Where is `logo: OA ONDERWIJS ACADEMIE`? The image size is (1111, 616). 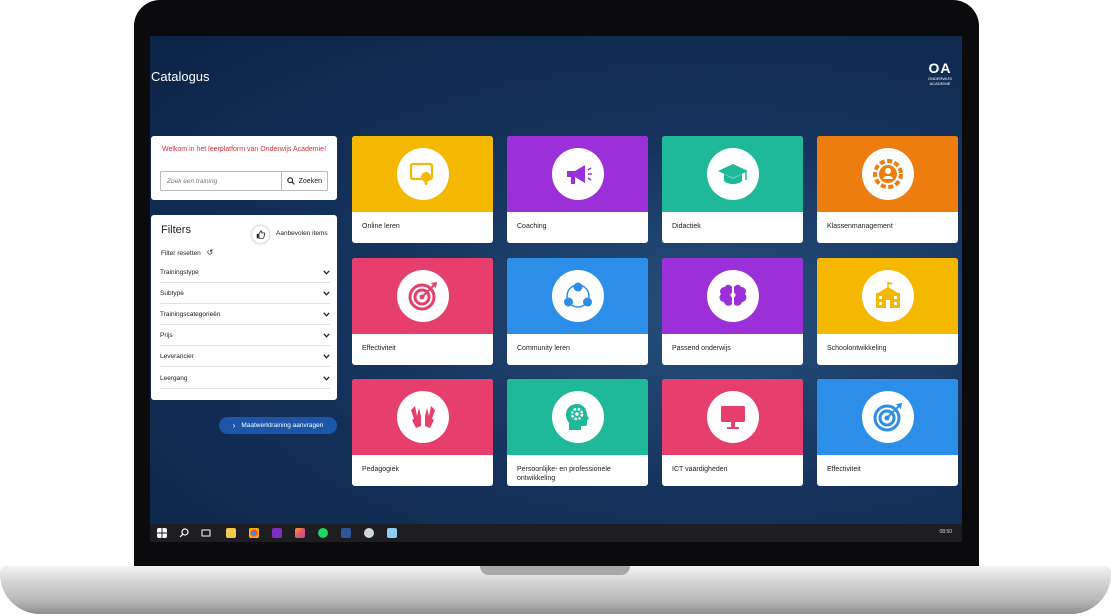
logo: OA ONDERWIJS ACADEMIE is located at coordinates (940, 73).